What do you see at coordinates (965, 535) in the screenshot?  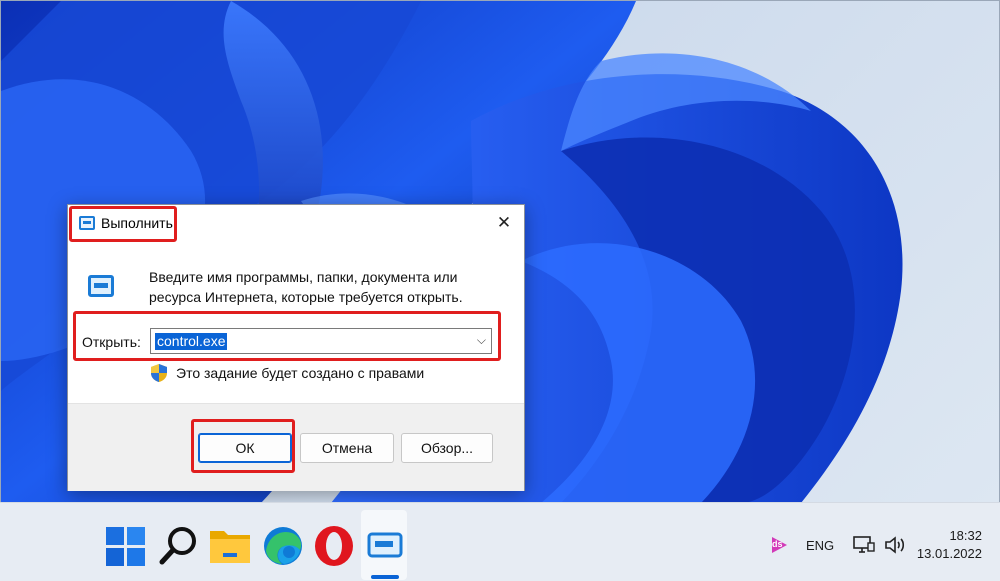 I see `clock-time: 18:32` at bounding box center [965, 535].